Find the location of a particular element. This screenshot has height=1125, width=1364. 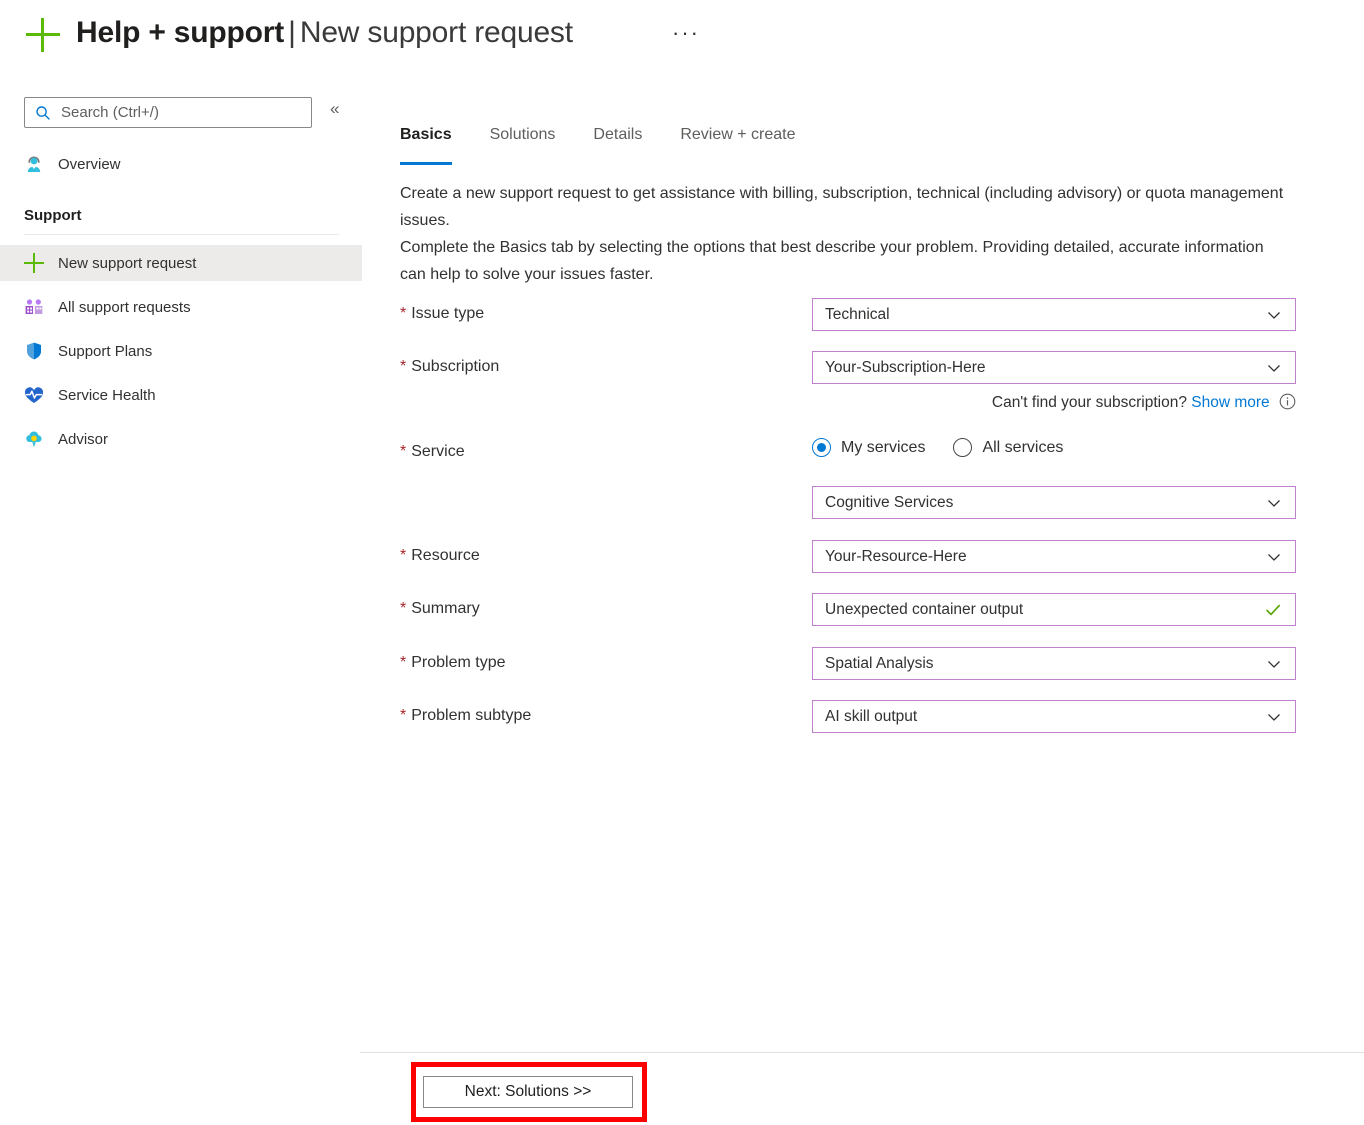

radio-all-services: All services is located at coordinates (1008, 447).